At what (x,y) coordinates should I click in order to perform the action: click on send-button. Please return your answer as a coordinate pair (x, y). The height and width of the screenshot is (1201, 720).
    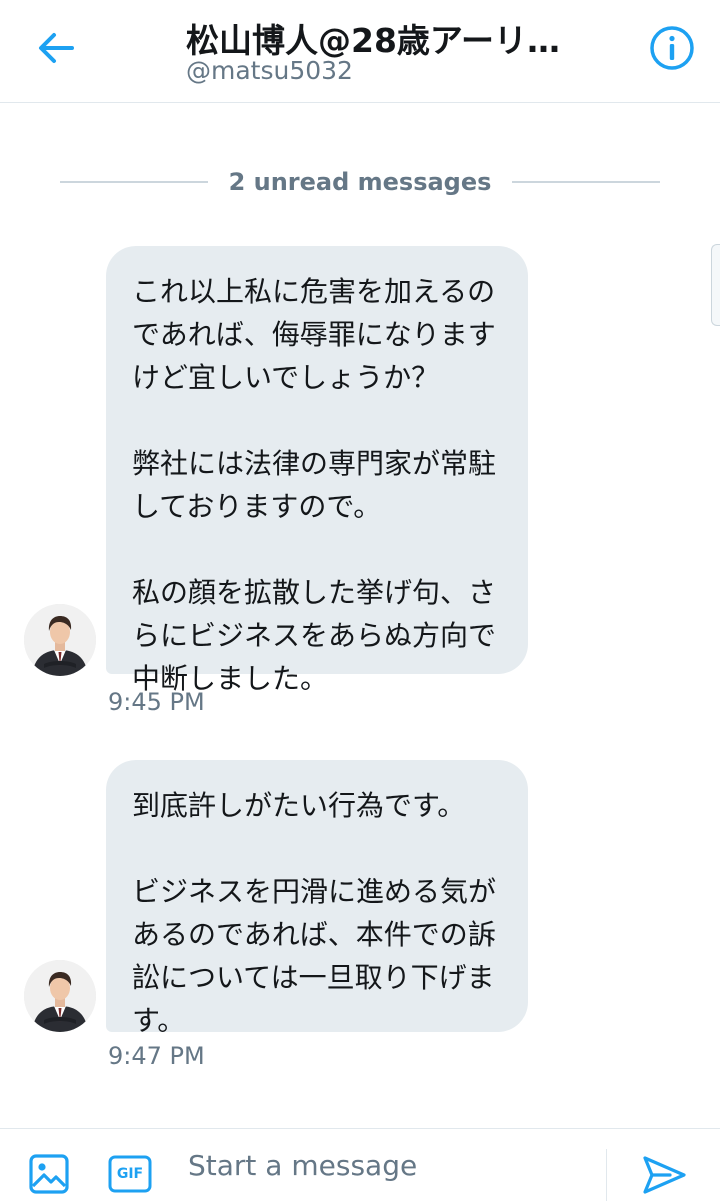
    Looking at the image, I should click on (664, 1175).